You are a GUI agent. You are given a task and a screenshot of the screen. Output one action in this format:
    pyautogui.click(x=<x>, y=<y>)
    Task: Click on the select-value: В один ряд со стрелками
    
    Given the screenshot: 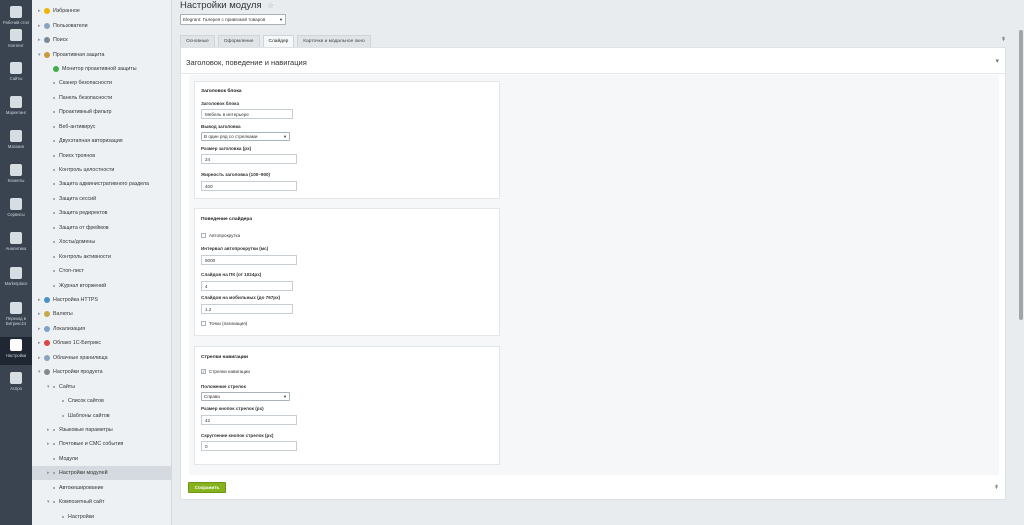 What is the action you would take?
    pyautogui.click(x=231, y=136)
    